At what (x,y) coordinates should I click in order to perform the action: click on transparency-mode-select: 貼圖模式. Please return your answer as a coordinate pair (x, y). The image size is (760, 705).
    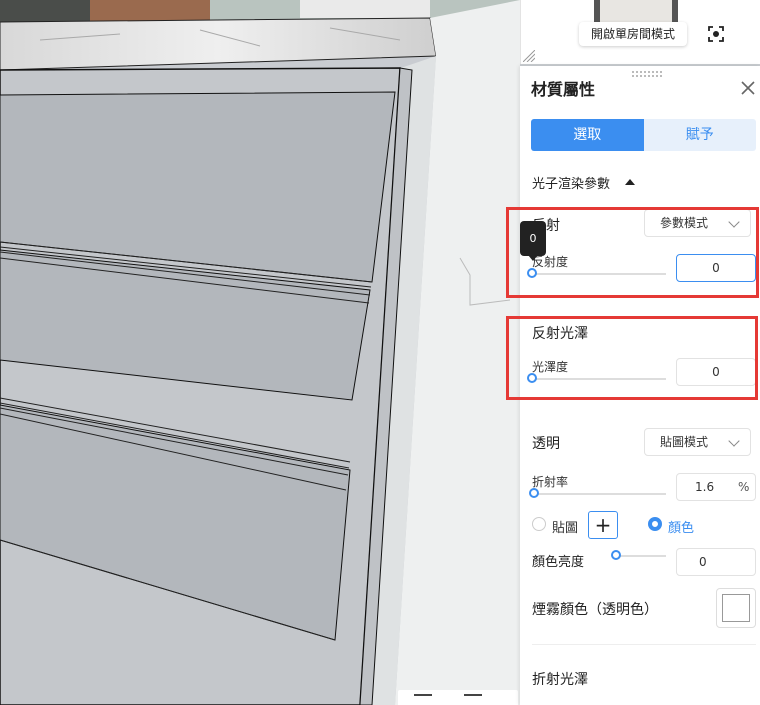
    Looking at the image, I should click on (697, 442).